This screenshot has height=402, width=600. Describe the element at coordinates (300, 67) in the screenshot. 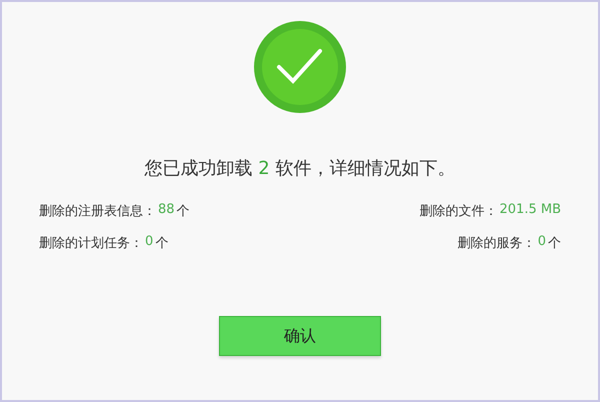

I see `success-check-icon` at that location.